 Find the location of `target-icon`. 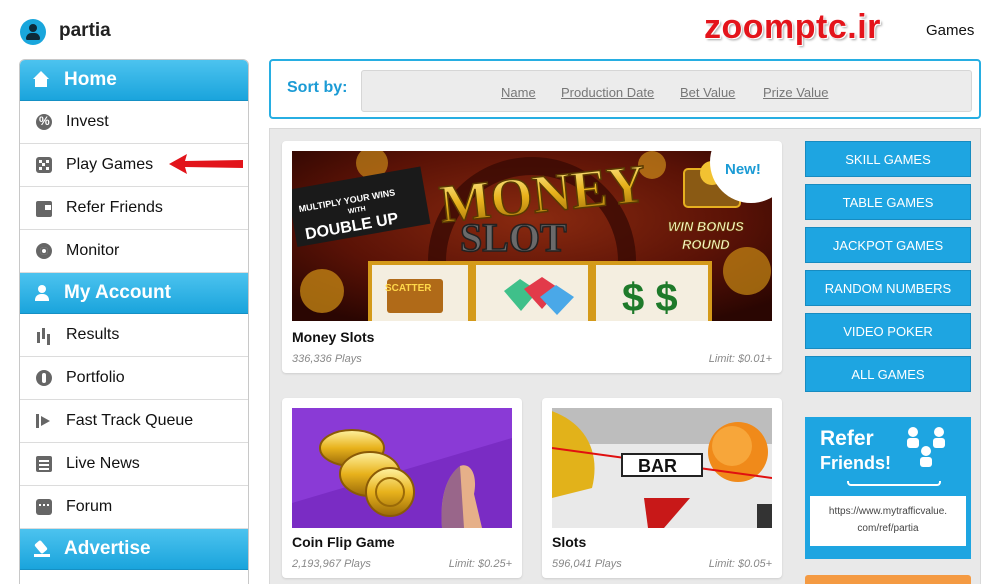

target-icon is located at coordinates (44, 251).